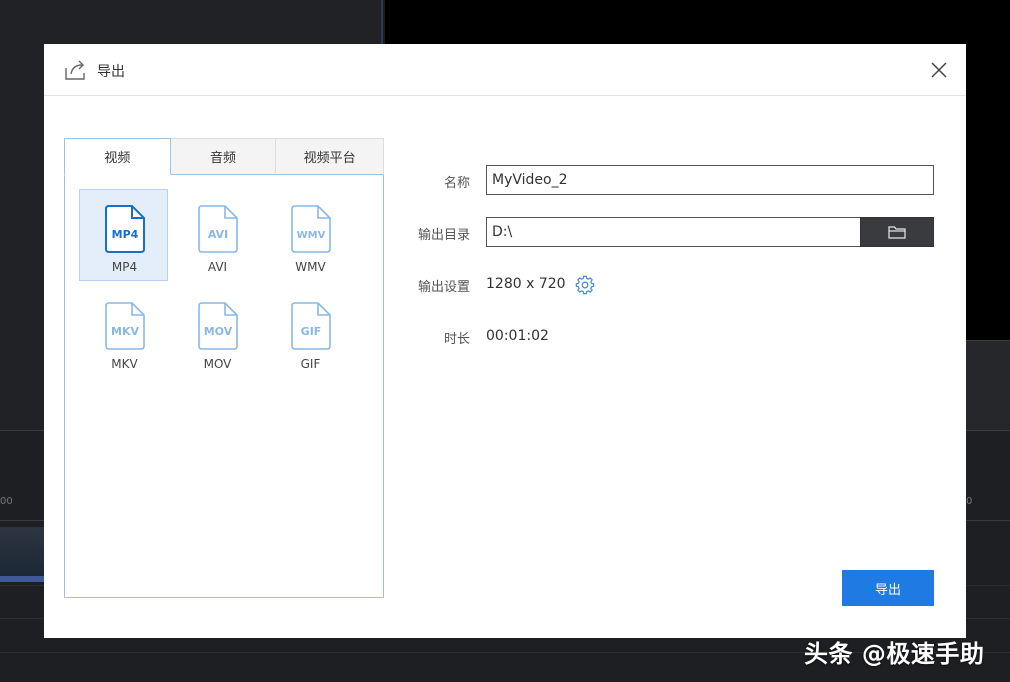 Image resolution: width=1010 pixels, height=682 pixels. I want to click on dialog-header: 导出, so click(505, 70).